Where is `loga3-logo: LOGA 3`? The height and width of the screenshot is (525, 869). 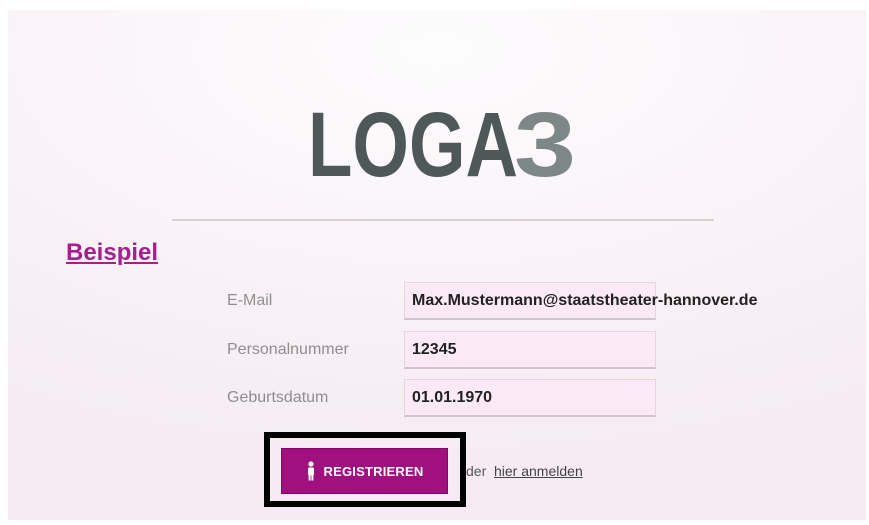 loga3-logo: LOGA 3 is located at coordinates (448, 142).